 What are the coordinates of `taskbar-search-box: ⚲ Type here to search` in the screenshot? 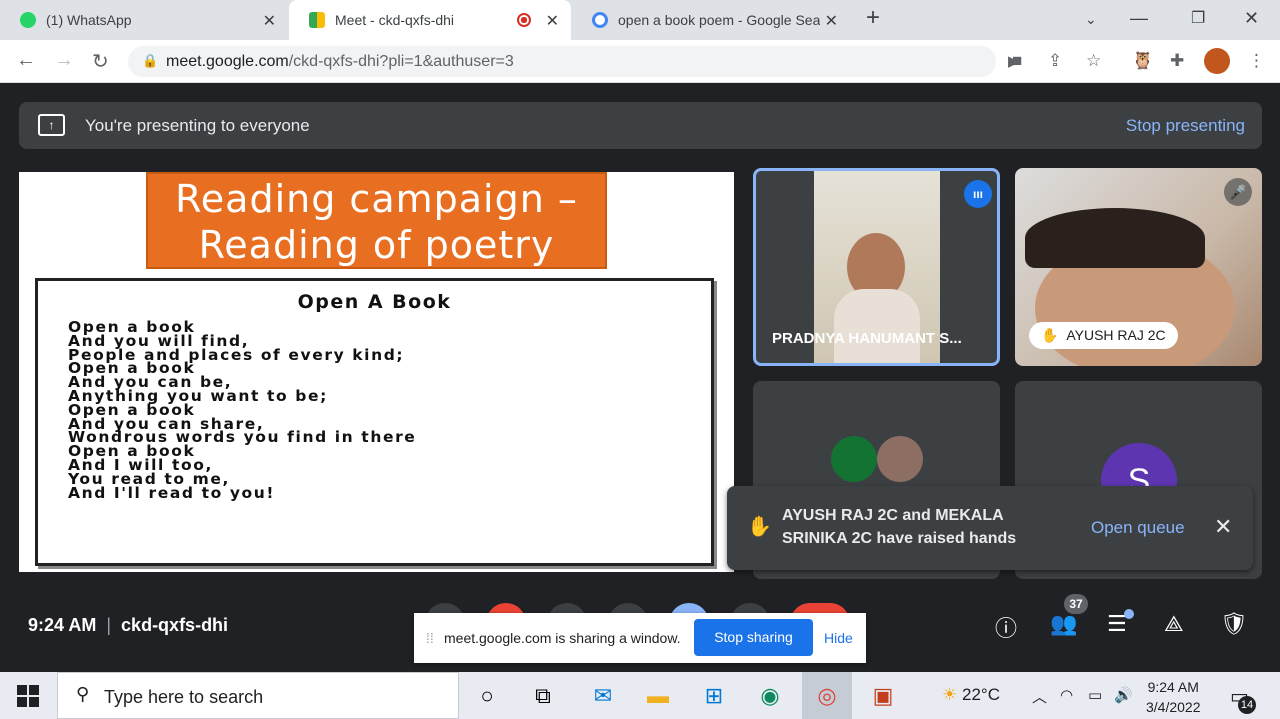 It's located at (258, 695).